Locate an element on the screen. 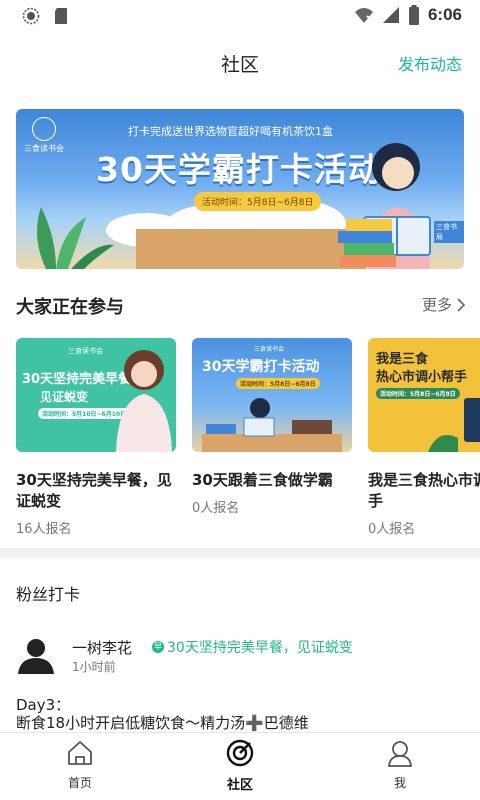  card-image-title: 30天学霸打卡活动 is located at coordinates (261, 367).